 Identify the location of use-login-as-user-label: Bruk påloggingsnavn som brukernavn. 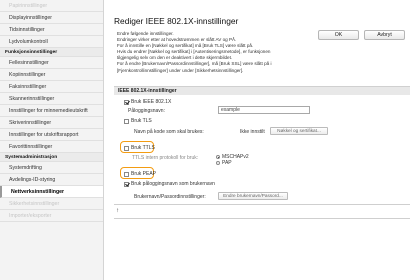
(173, 184).